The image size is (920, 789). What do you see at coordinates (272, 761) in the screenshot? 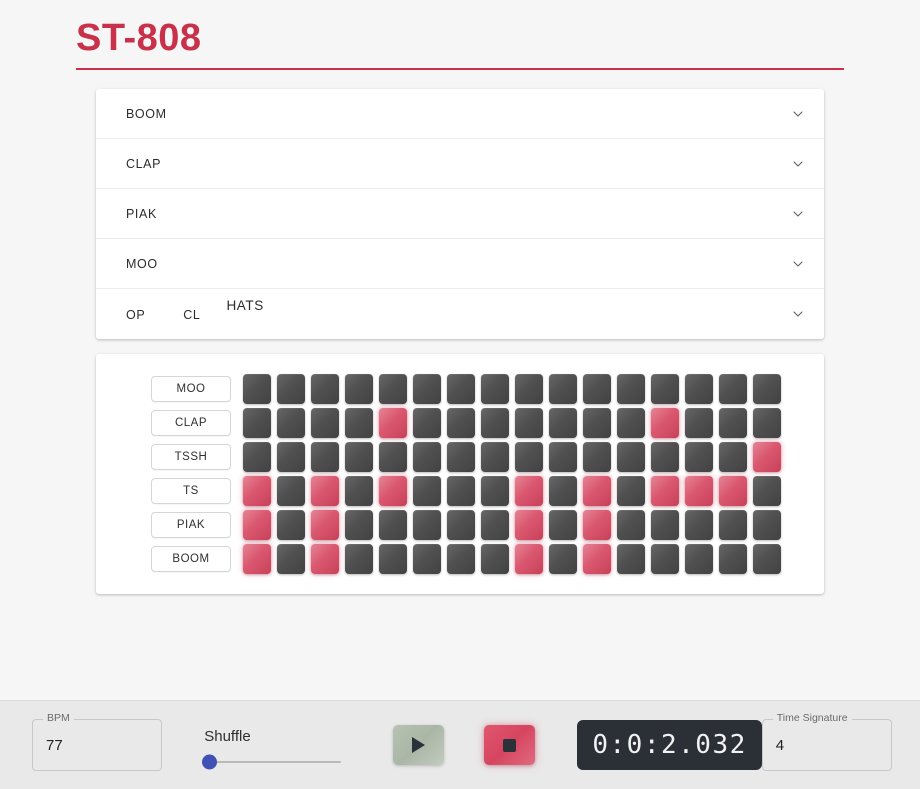
I see `shuffle-slider` at bounding box center [272, 761].